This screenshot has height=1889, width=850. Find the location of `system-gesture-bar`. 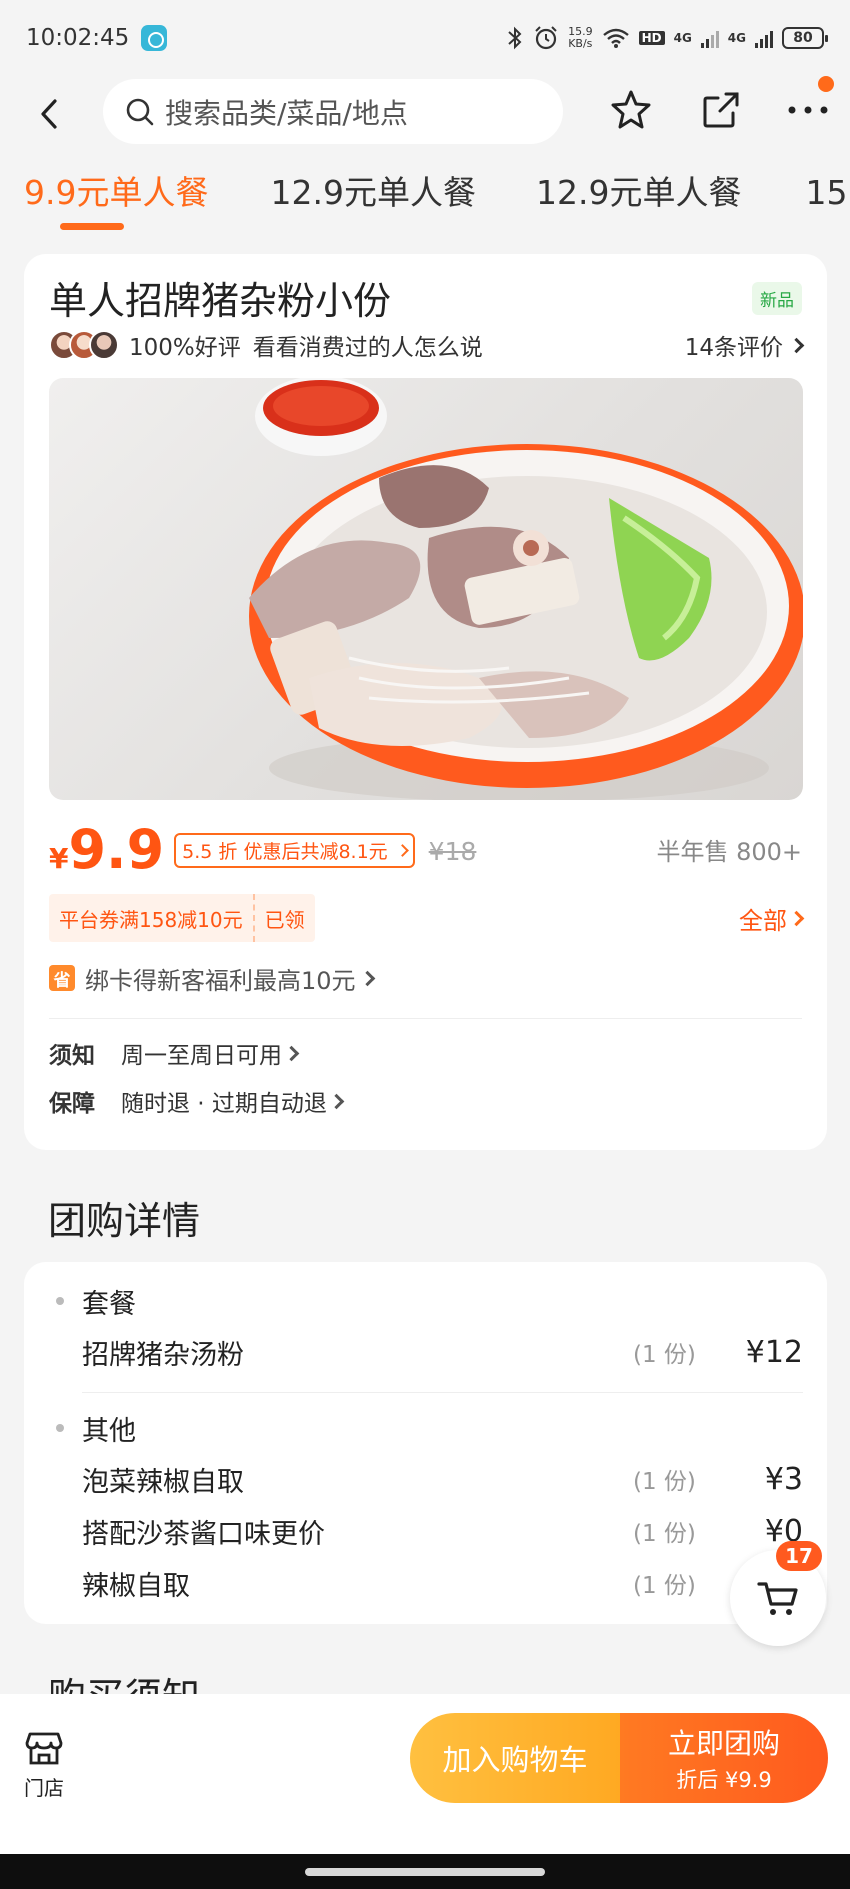

system-gesture-bar is located at coordinates (425, 1871).